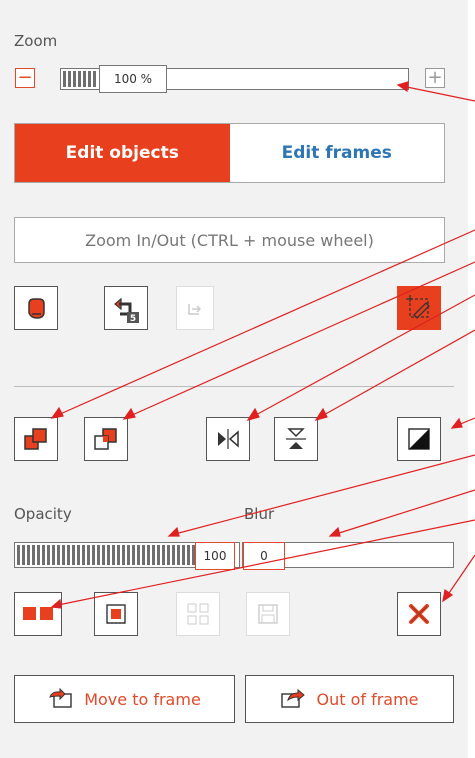 The image size is (475, 758). I want to click on opacity-slider: 100, so click(127, 556).